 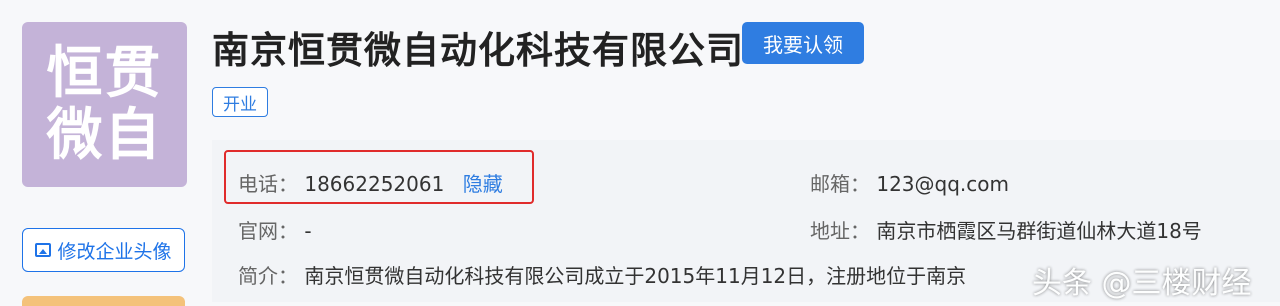 I want to click on company-logo: 恒贯 微自, so click(x=104, y=104).